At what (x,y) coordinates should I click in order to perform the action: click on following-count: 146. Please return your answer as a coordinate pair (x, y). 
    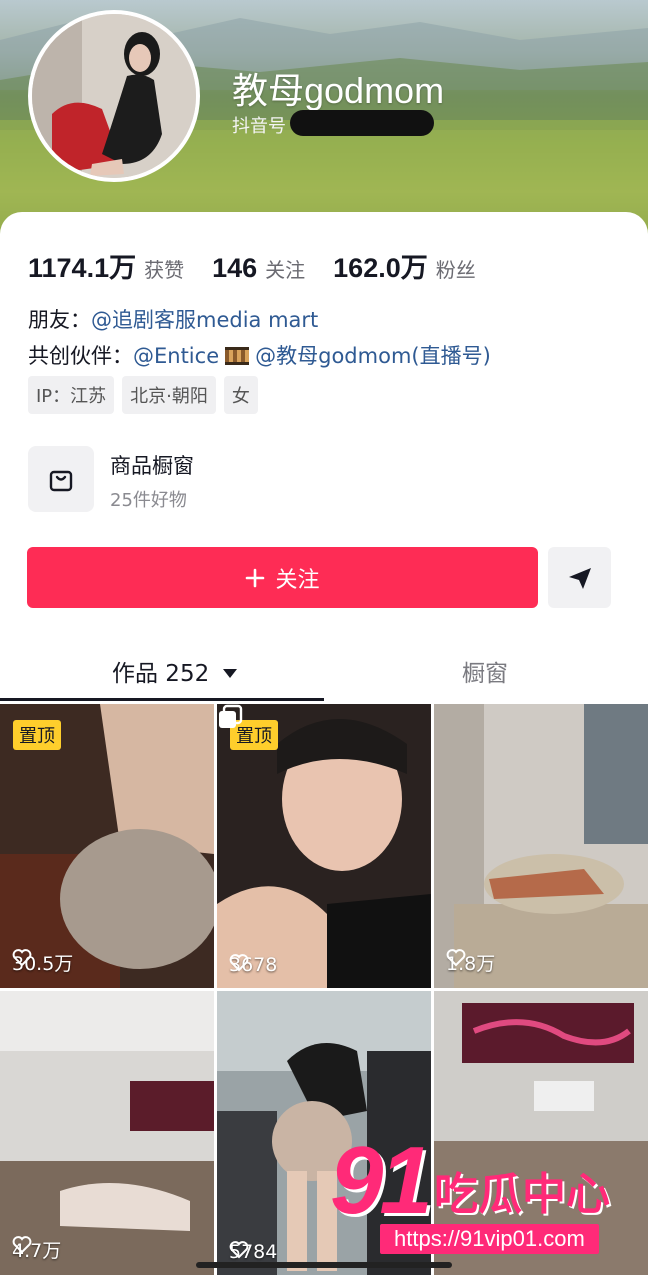
    Looking at the image, I should click on (234, 268).